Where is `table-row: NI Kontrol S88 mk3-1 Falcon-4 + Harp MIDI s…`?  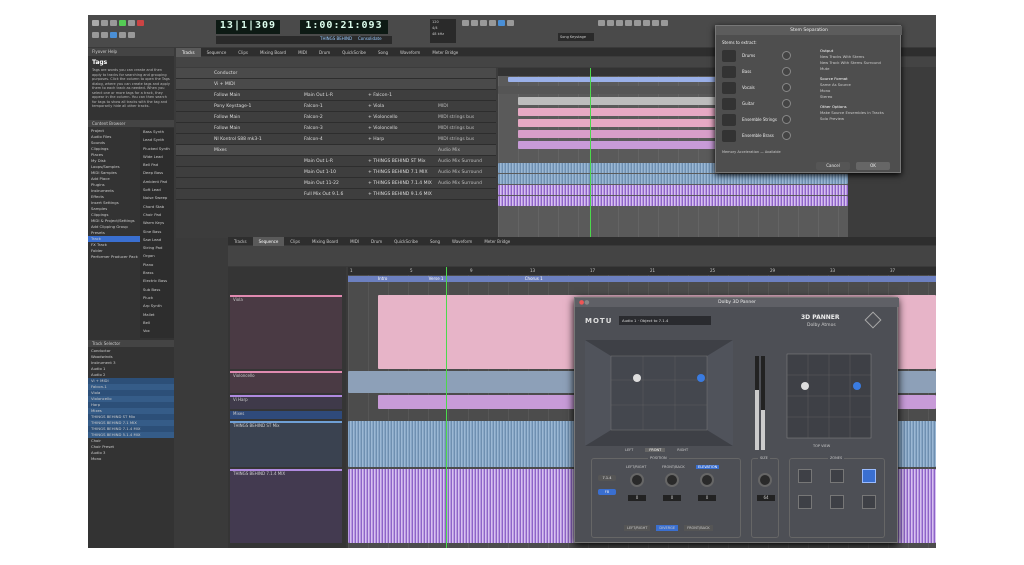 table-row: NI Kontrol S88 mk3-1 Falcon-4 + Harp MIDI s… is located at coordinates (336, 139).